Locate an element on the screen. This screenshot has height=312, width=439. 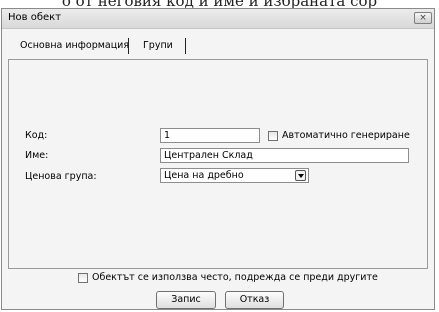
name-field: Централен Склад is located at coordinates (284, 155).